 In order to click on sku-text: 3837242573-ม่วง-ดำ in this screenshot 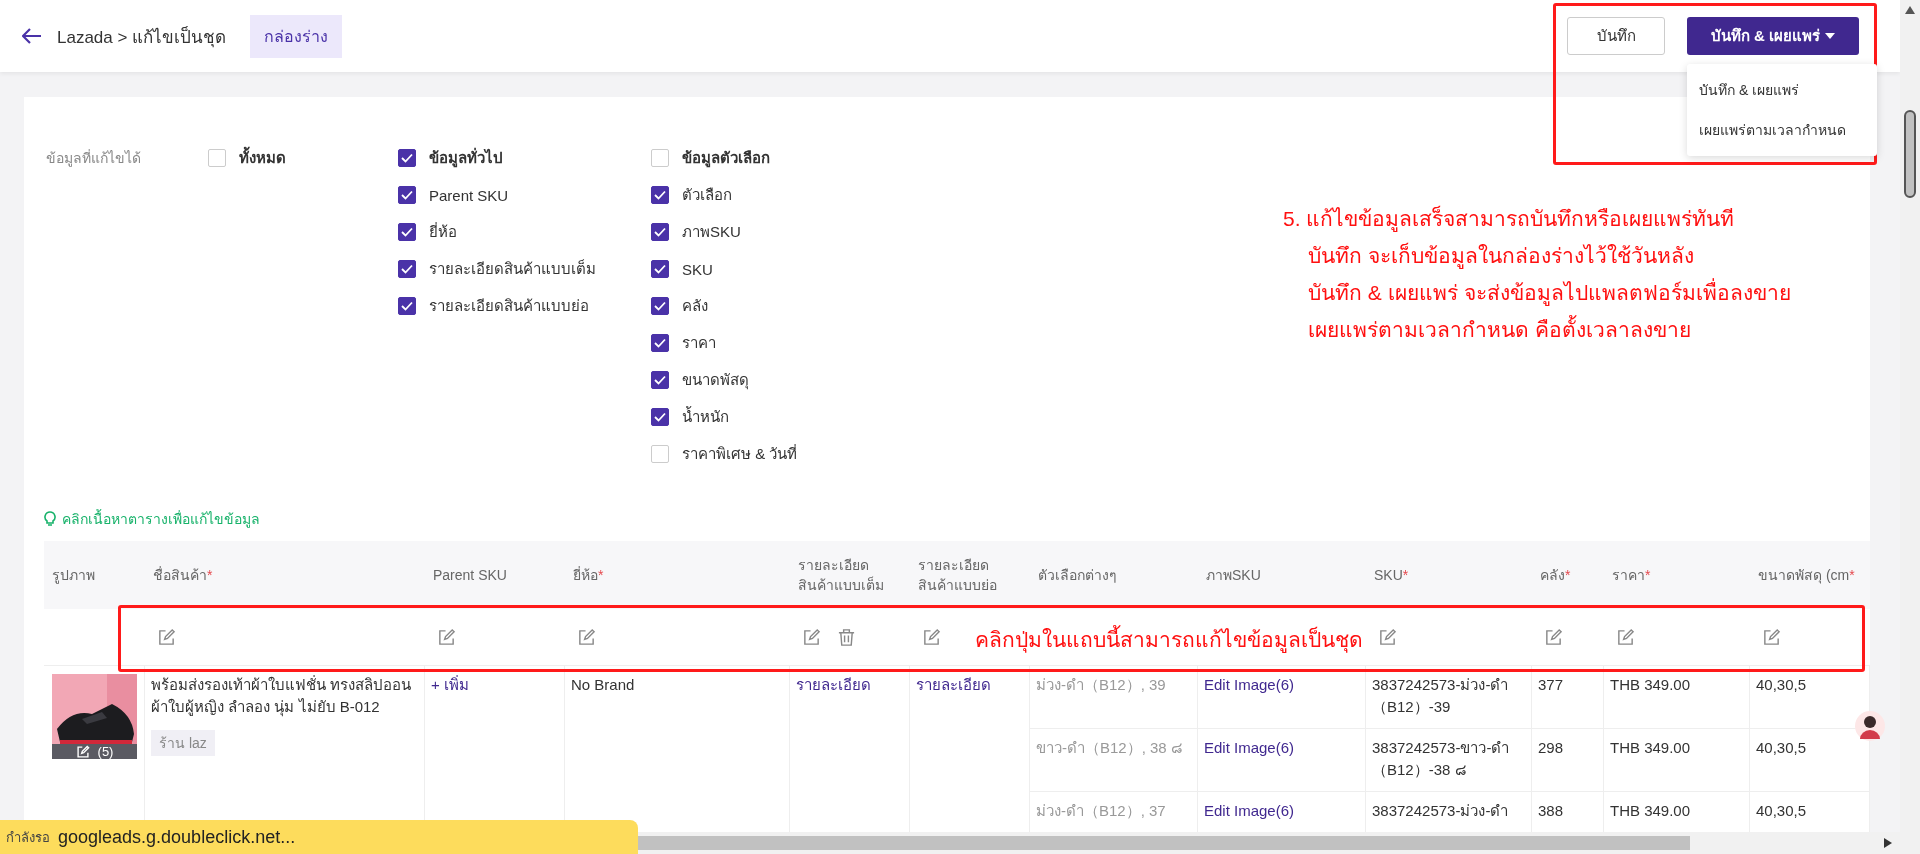, I will do `click(1440, 810)`.